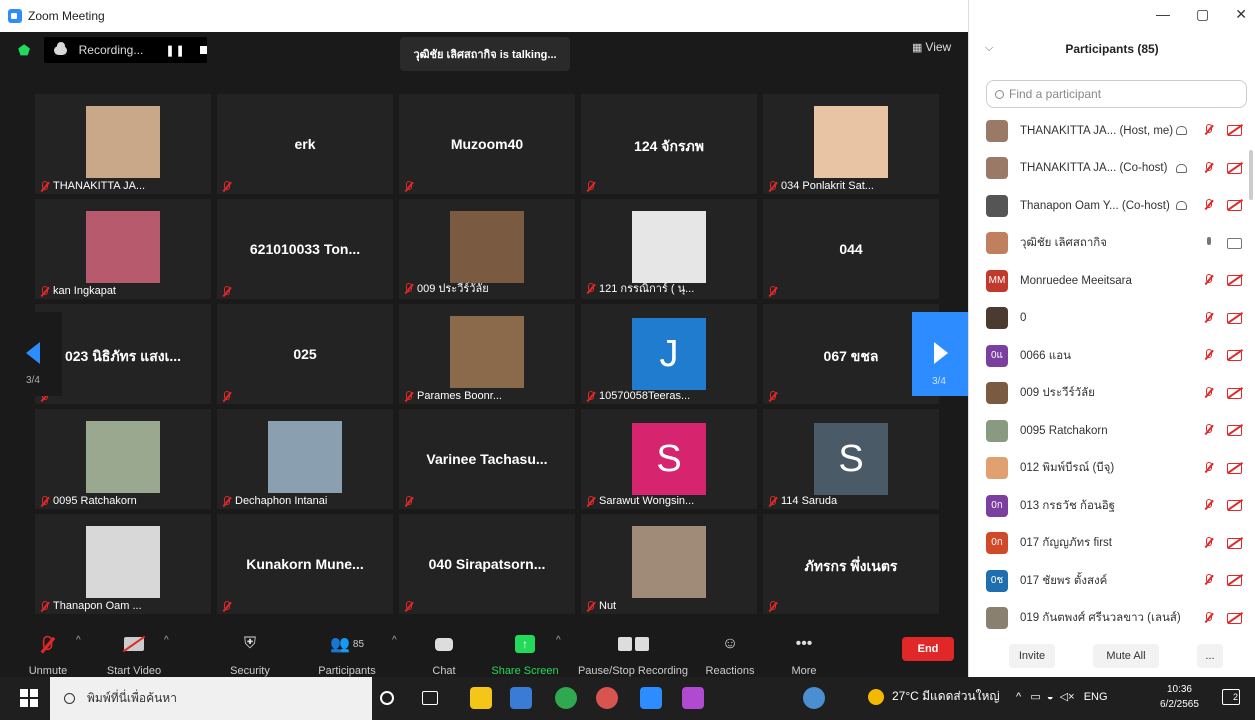 The width and height of the screenshot is (1255, 720). What do you see at coordinates (1116, 94) in the screenshot?
I see `participant-search-input: Find a participant` at bounding box center [1116, 94].